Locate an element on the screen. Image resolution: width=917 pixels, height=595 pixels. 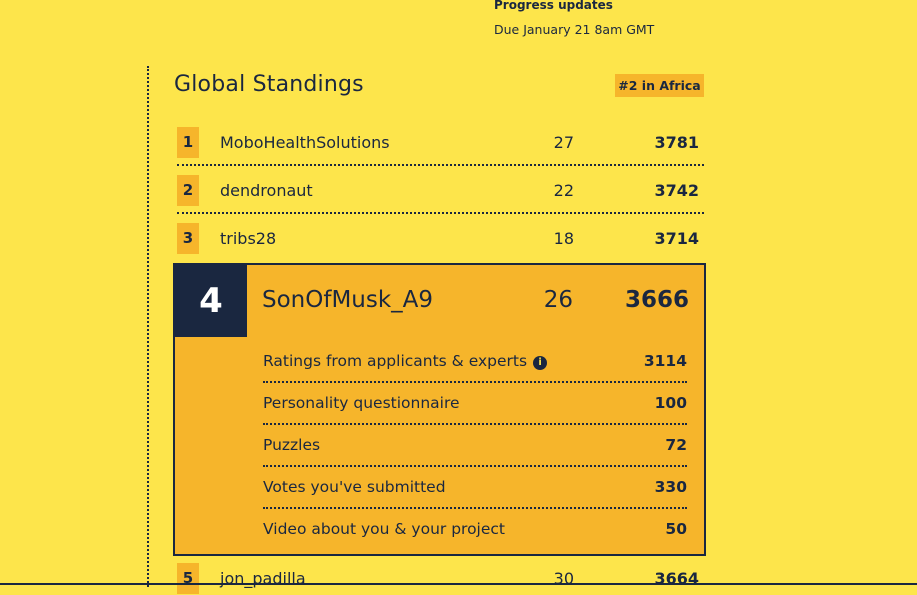
breakdown-value: 72 is located at coordinates (676, 445).